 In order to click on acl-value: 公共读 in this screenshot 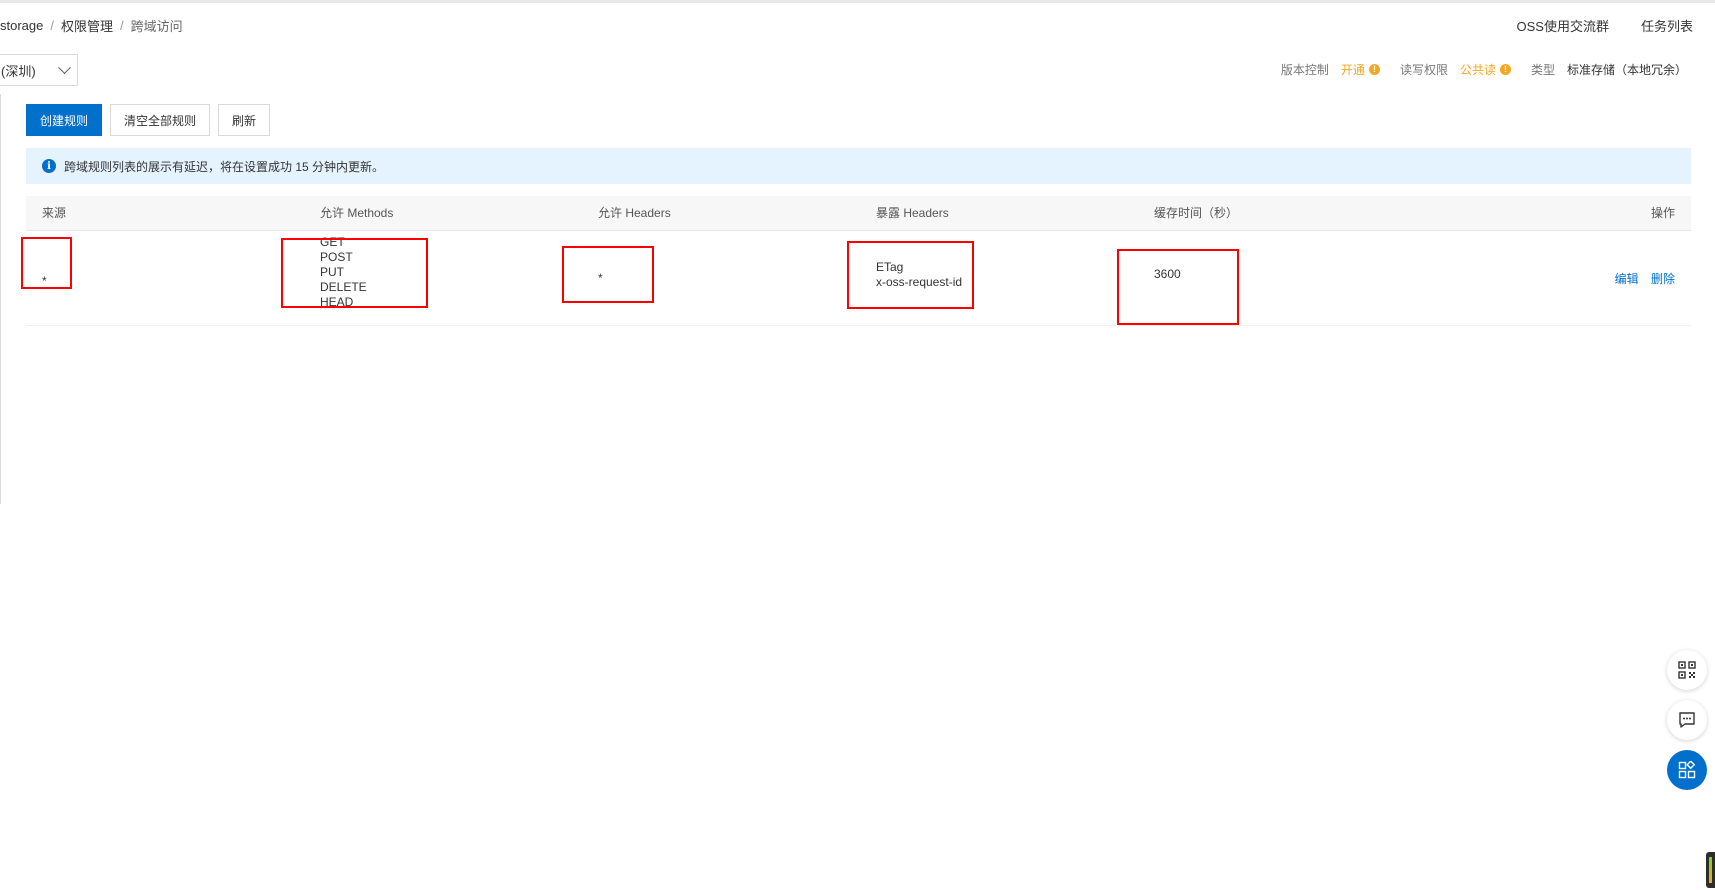, I will do `click(1477, 69)`.